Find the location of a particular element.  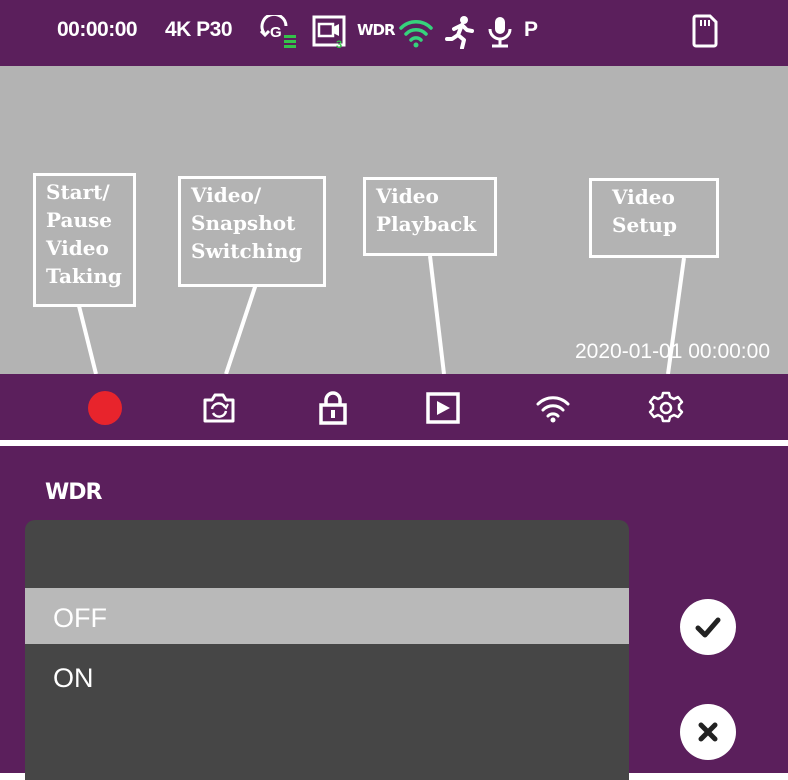

option-on: ON is located at coordinates (327, 676).